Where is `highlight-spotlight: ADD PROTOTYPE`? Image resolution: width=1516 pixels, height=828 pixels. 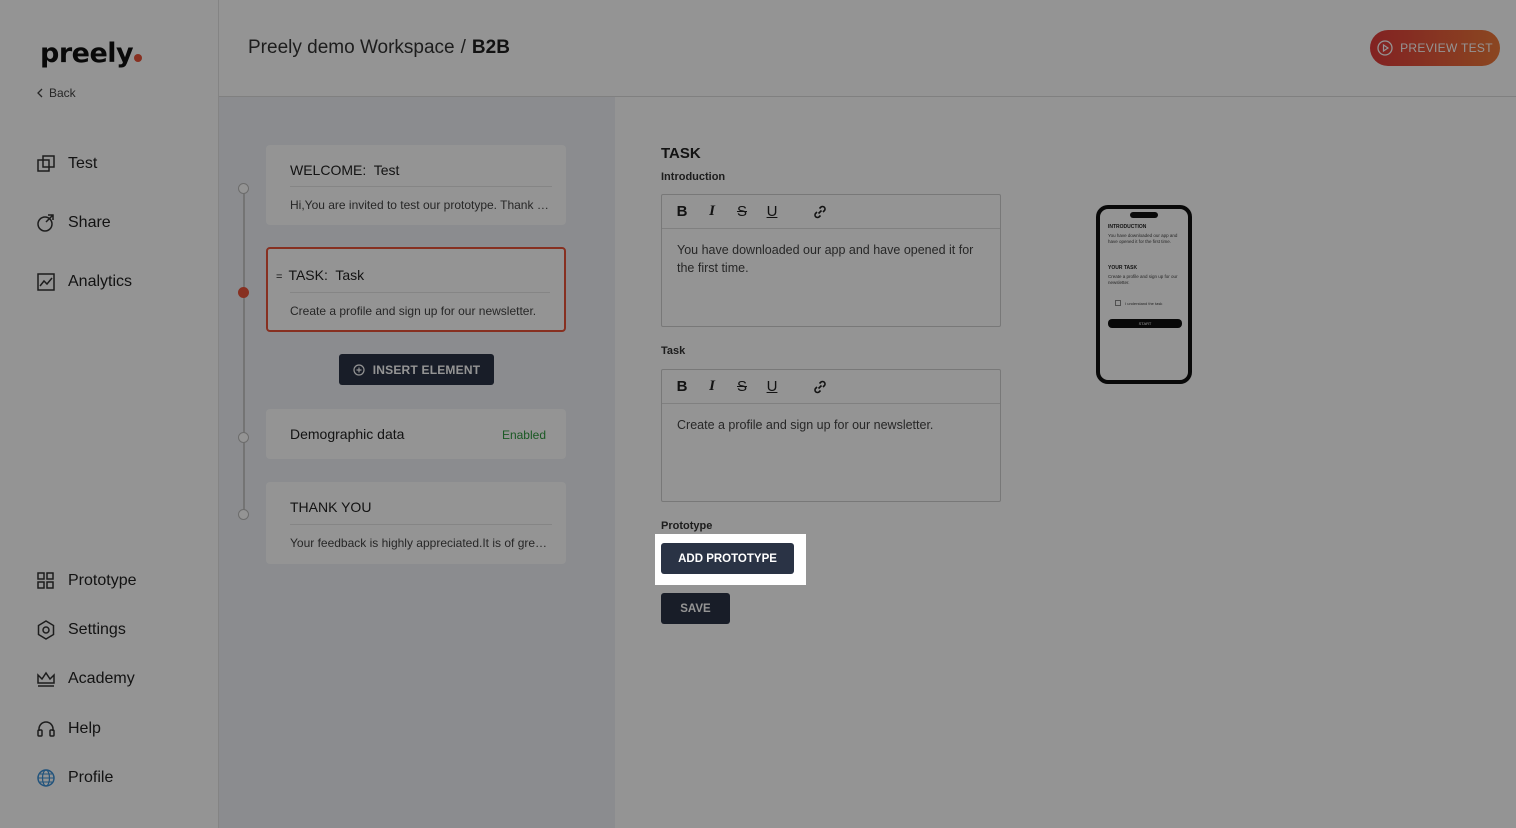
highlight-spotlight: ADD PROTOTYPE is located at coordinates (730, 559).